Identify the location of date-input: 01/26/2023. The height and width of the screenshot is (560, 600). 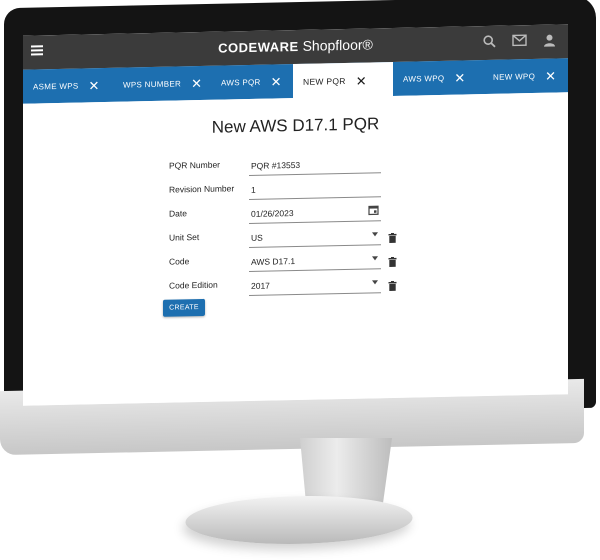
(315, 212).